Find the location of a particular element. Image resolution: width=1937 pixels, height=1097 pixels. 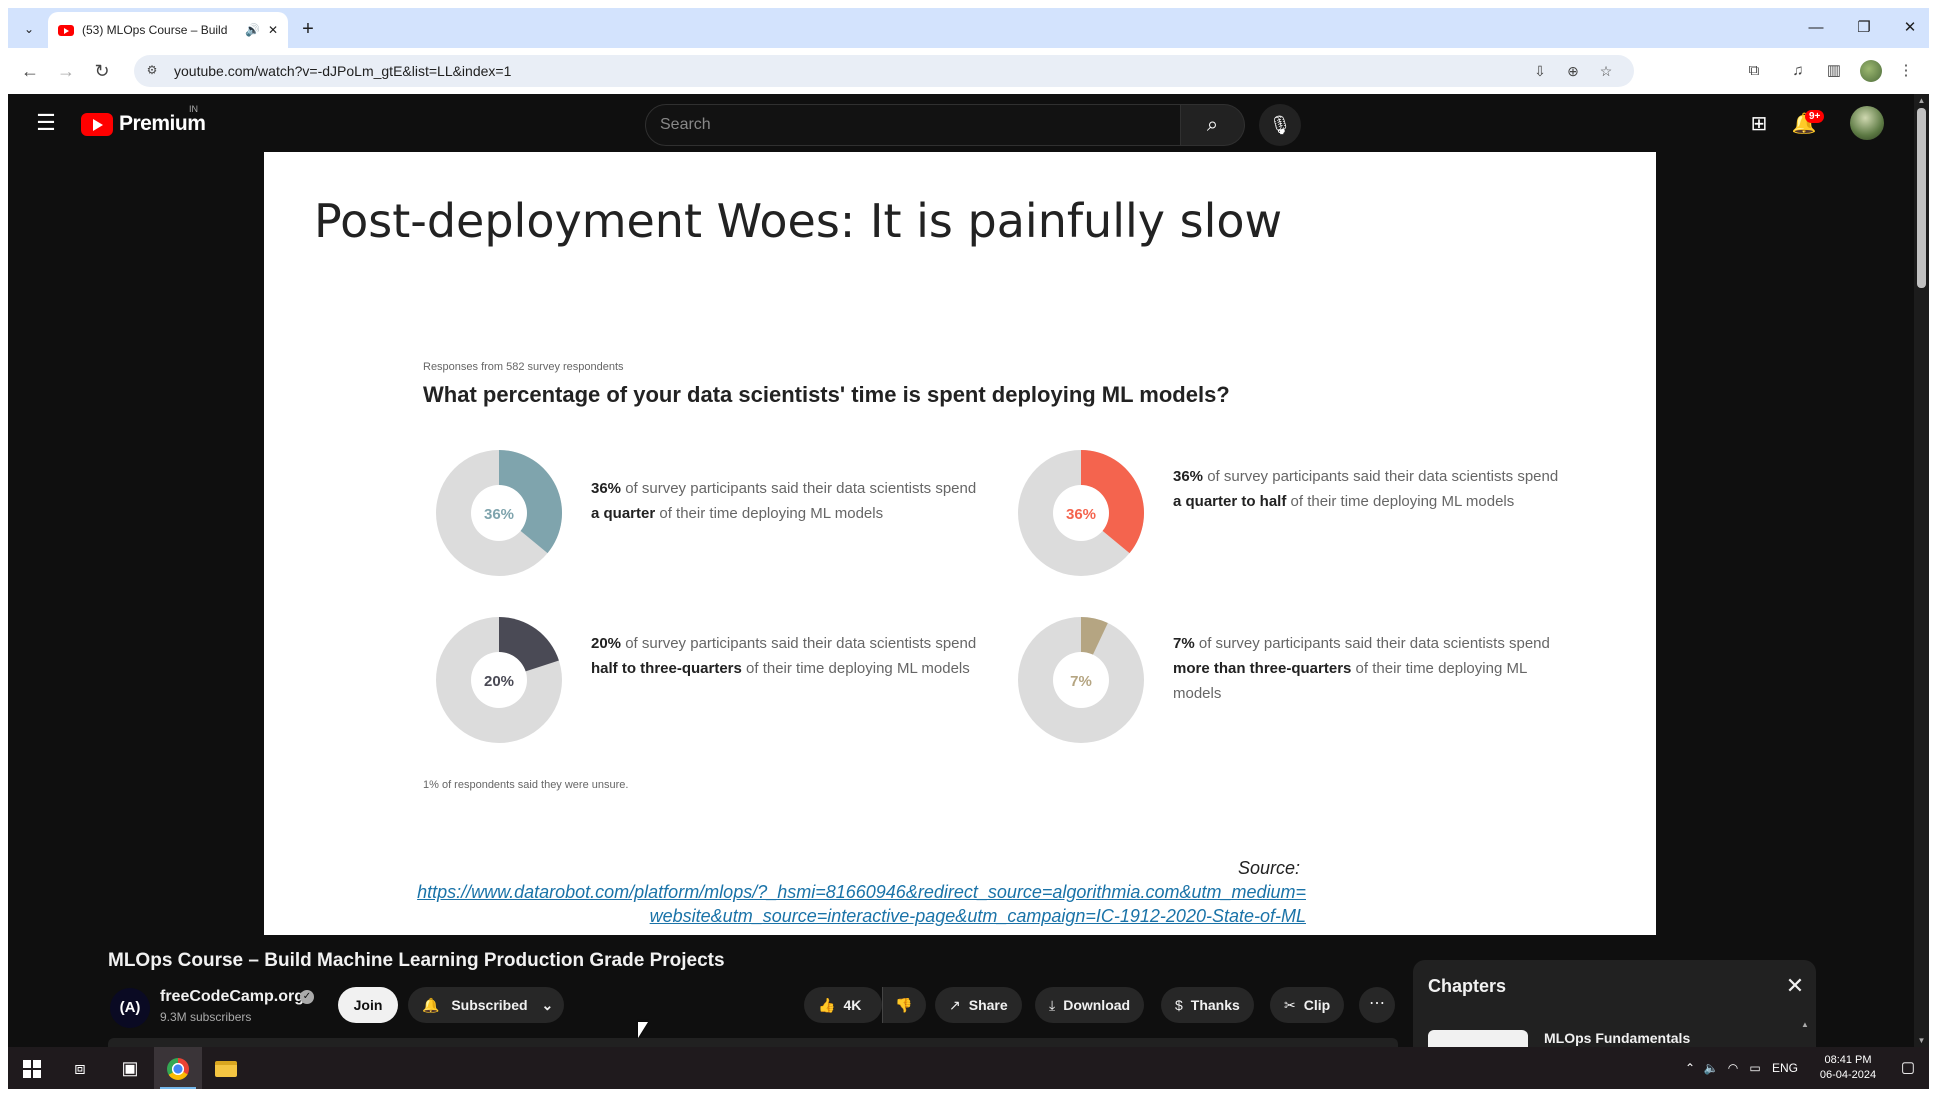

task-view-icon: ⧈ is located at coordinates (80, 1068).